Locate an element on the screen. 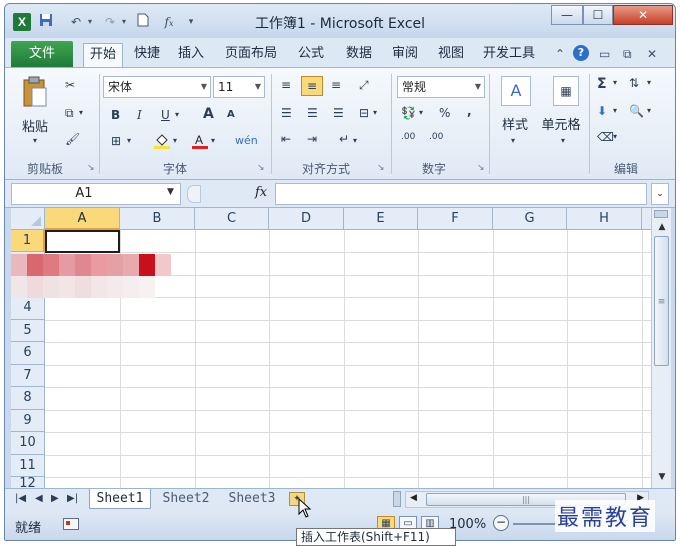 This screenshot has height=546, width=680. row-header-12: 12 is located at coordinates (28, 482).